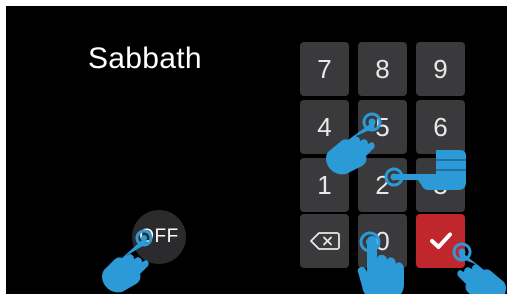  What do you see at coordinates (425, 170) in the screenshot?
I see `swipe-hand-icon` at bounding box center [425, 170].